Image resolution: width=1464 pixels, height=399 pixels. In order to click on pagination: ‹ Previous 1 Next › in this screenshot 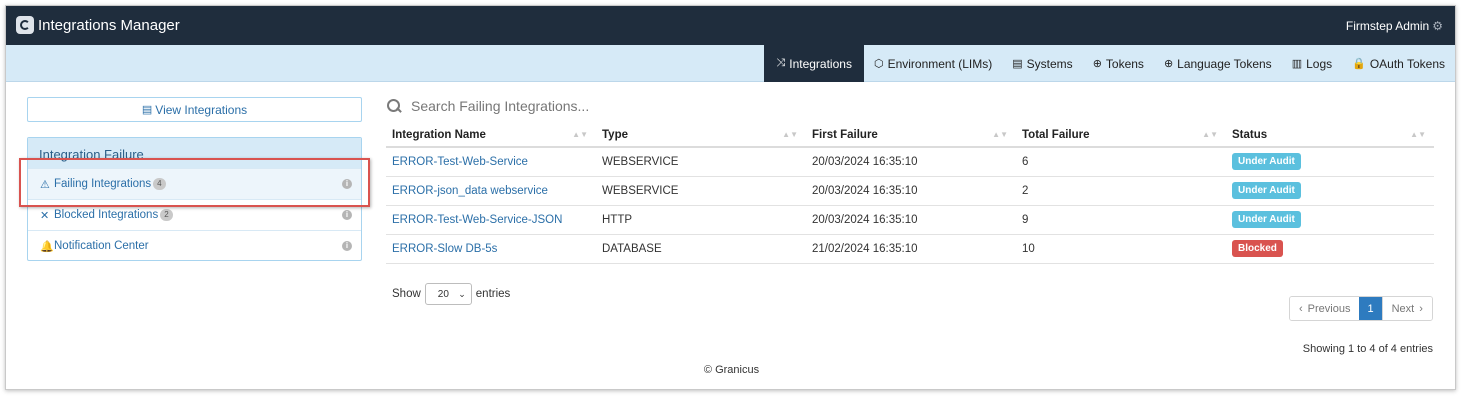, I will do `click(1361, 308)`.